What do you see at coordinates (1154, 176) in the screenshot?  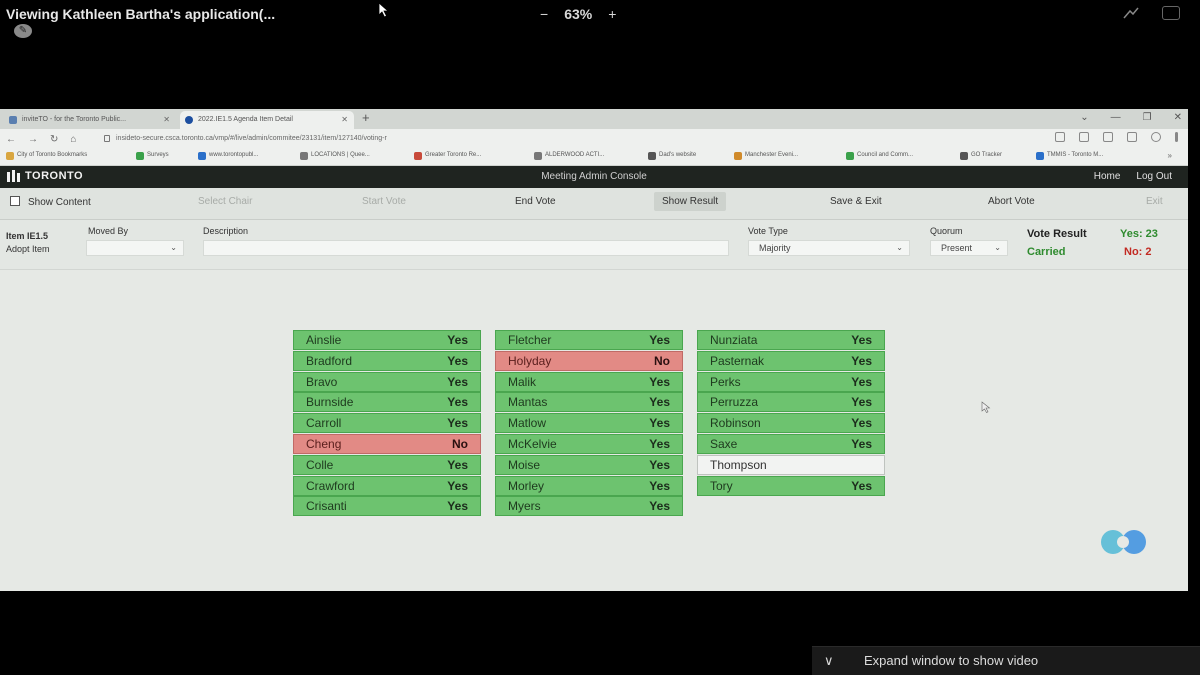 I see `logout-link: Log Out` at bounding box center [1154, 176].